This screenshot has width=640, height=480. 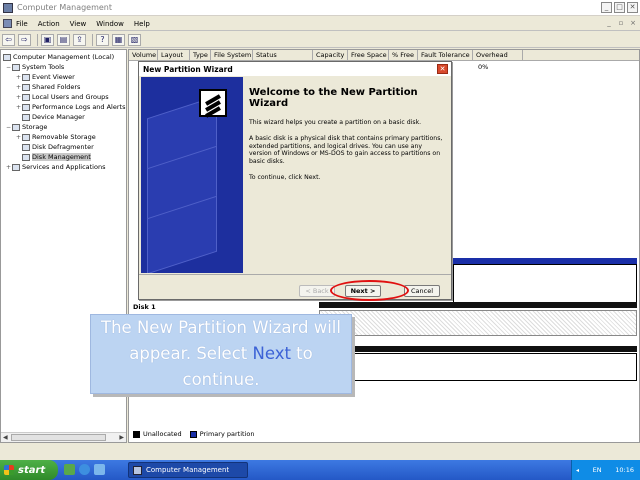 I want to click on media-player-icon, so click(x=99, y=469).